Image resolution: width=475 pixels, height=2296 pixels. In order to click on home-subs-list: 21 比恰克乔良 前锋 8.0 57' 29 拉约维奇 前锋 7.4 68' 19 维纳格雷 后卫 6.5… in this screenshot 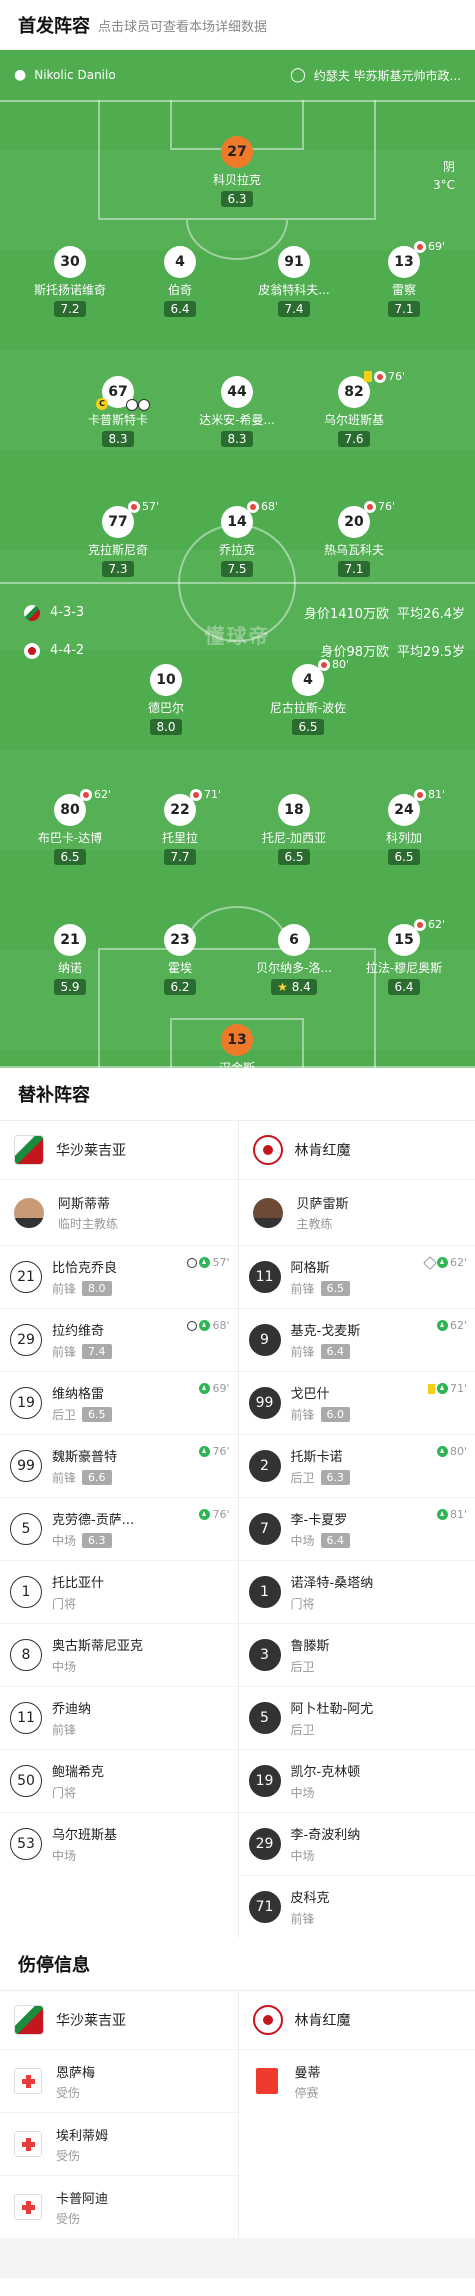, I will do `click(119, 1560)`.